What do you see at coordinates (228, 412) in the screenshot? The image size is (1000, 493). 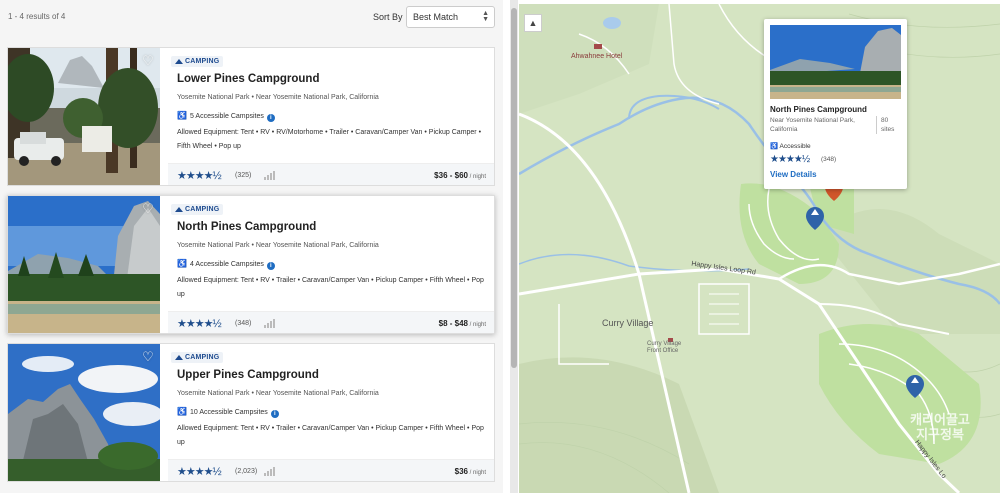 I see `accessible-campsites: ♿ 10 Accessible Campsites i` at bounding box center [228, 412].